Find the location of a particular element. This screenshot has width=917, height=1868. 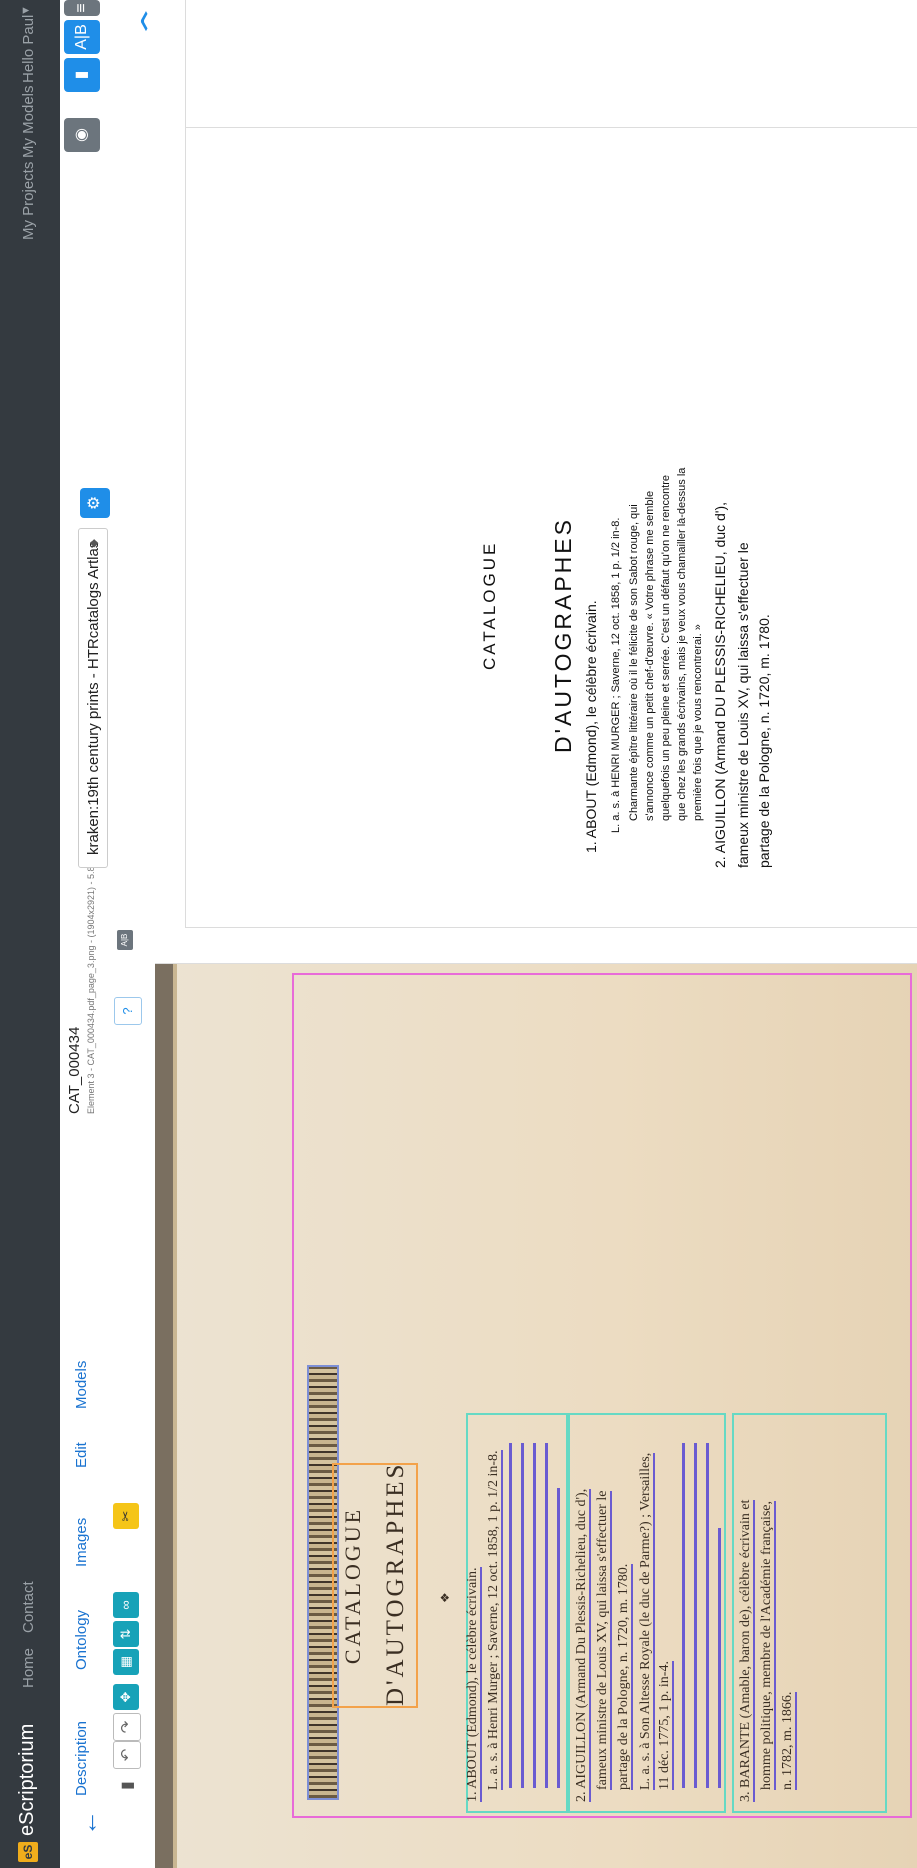

segment-tools-icon: ✥ is located at coordinates (126, 1697).